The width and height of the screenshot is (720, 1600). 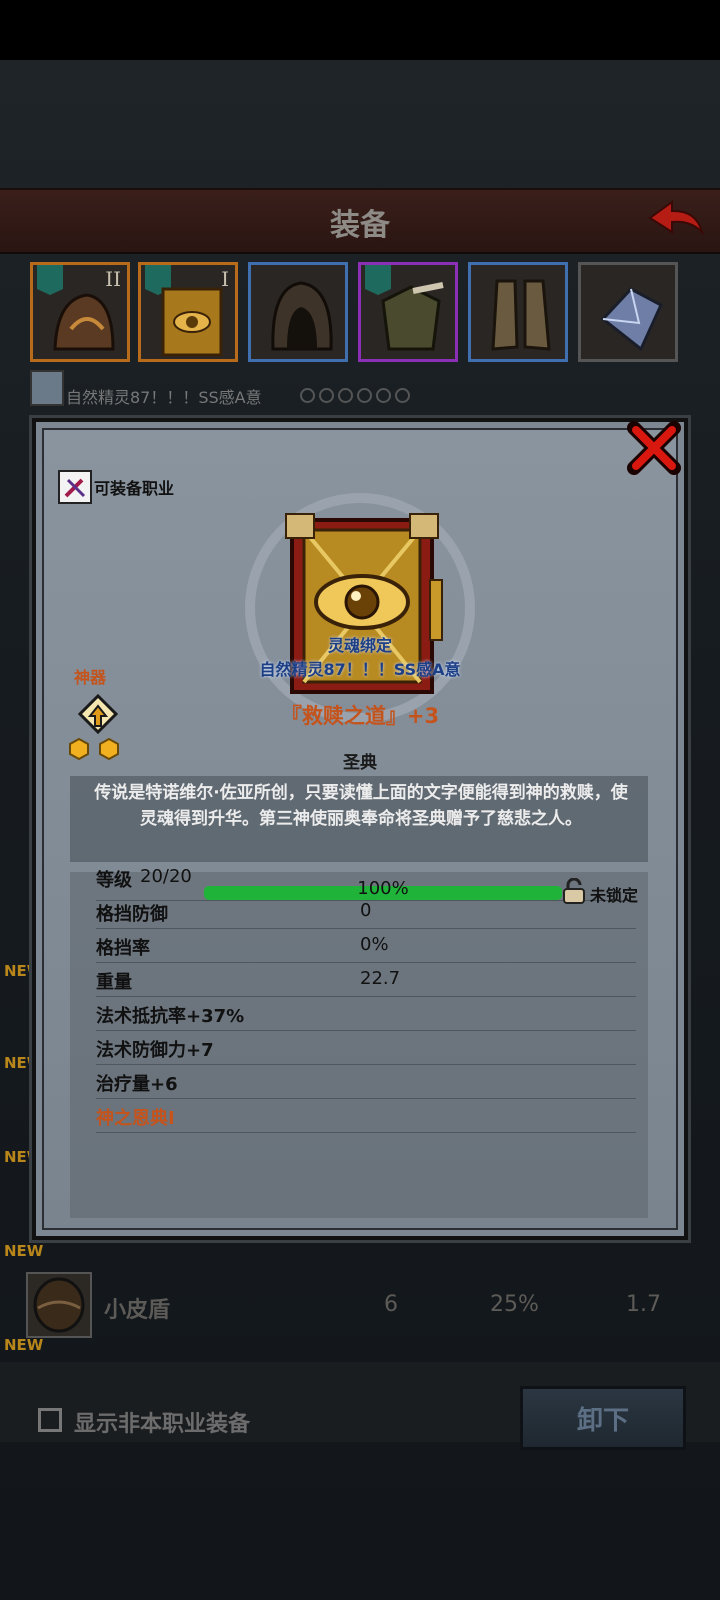 I want to click on stat-value: 0%, so click(x=374, y=944).